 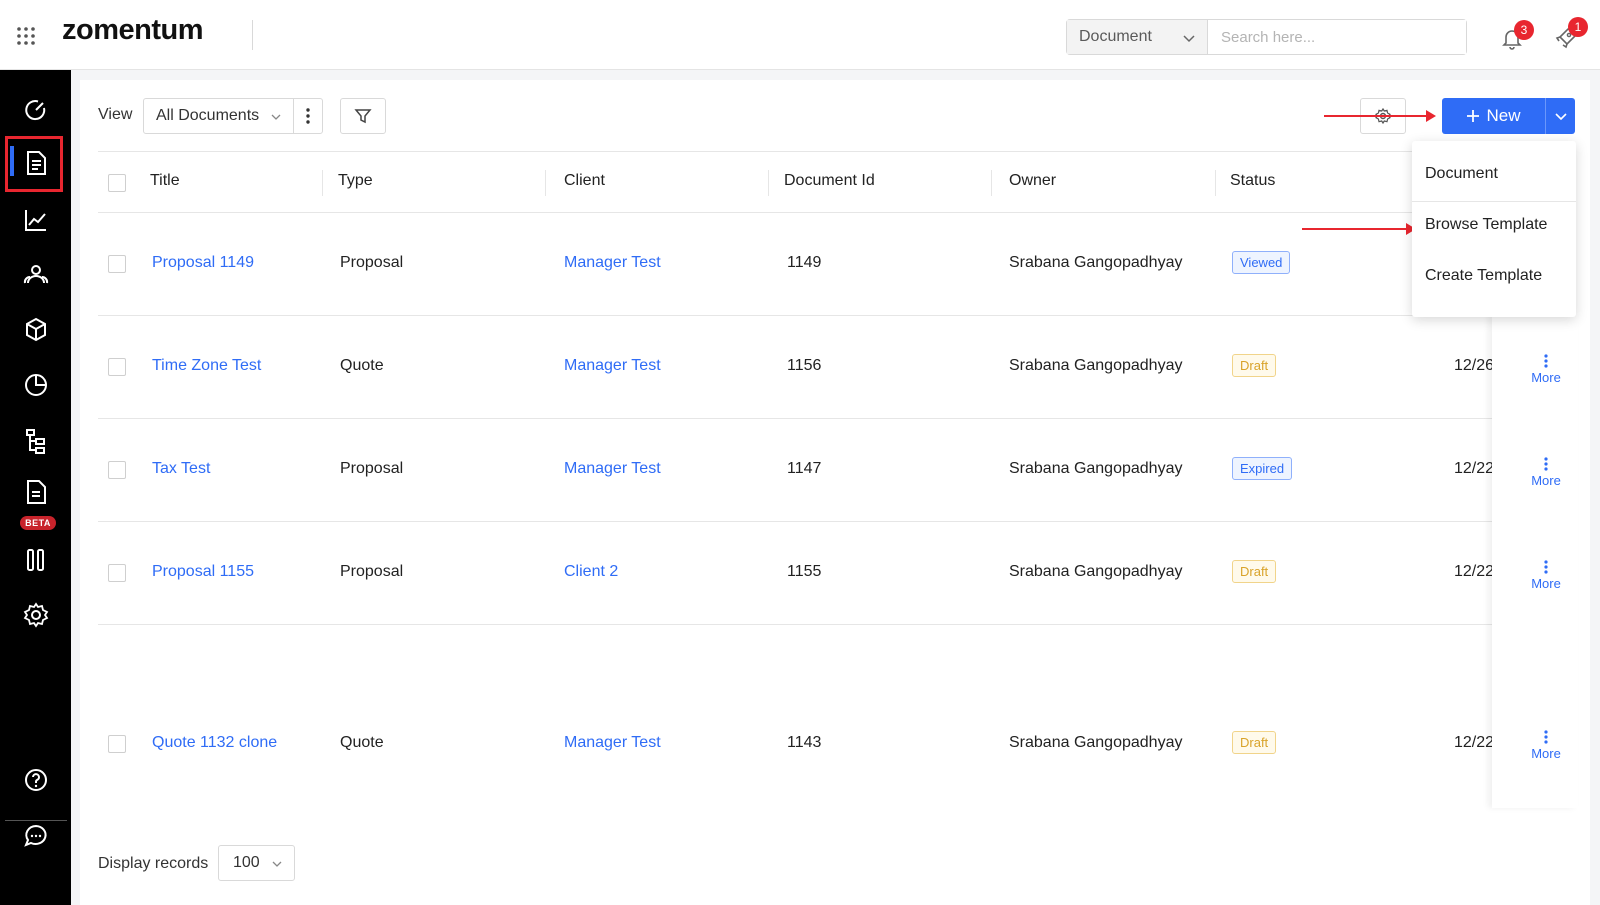 I want to click on select-all-checkbox, so click(x=117, y=183).